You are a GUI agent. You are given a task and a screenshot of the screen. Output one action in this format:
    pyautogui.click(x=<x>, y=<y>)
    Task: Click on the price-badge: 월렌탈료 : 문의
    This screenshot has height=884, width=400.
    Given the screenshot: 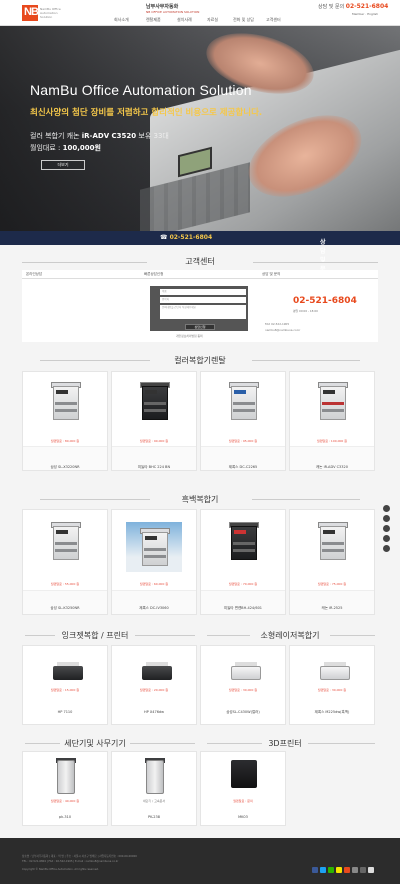 What is the action you would take?
    pyautogui.click(x=243, y=801)
    